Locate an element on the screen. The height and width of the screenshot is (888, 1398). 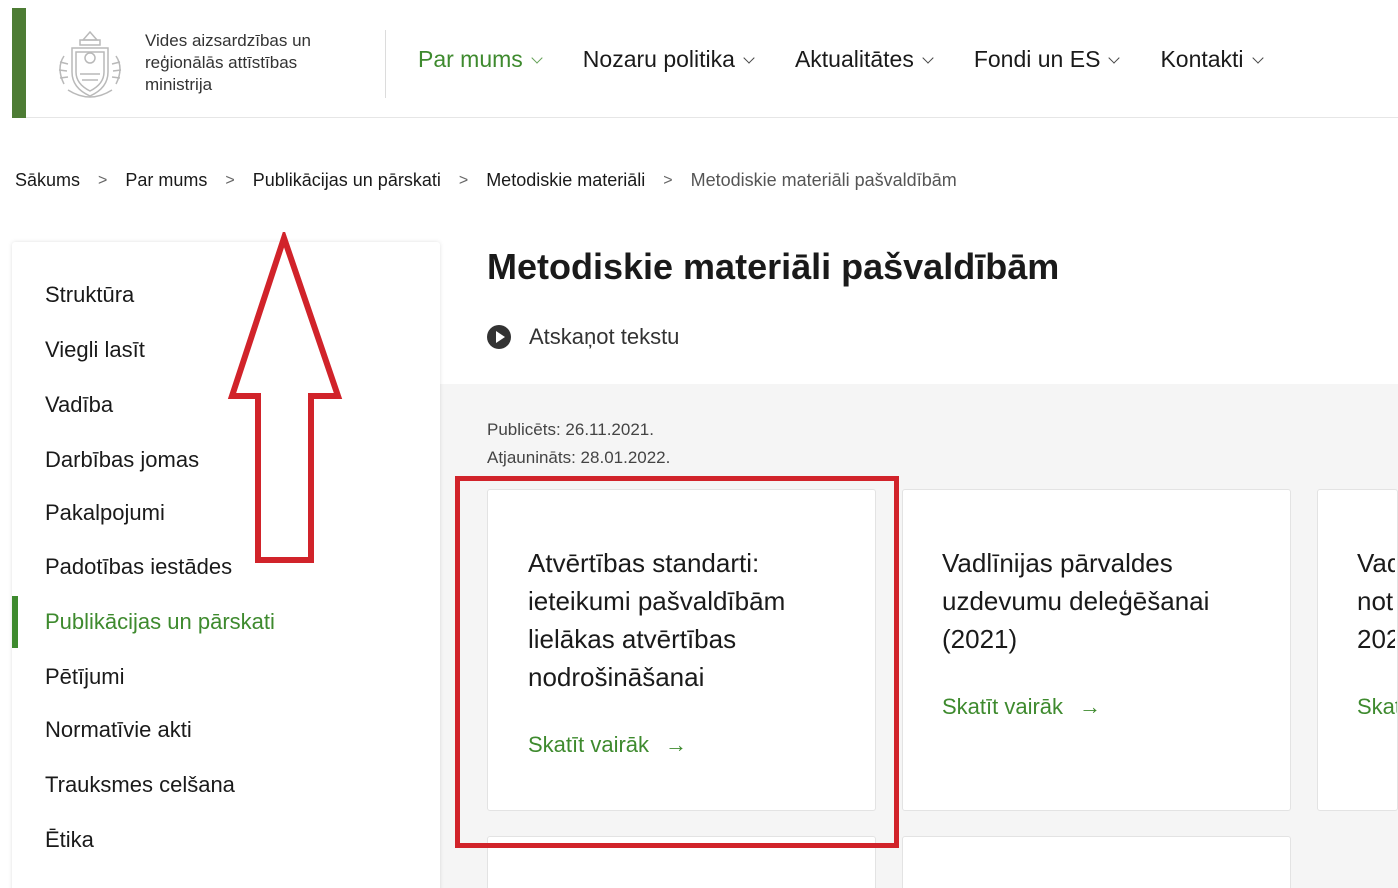
breadcrumb-link-par-mums: Par mums is located at coordinates (166, 180).